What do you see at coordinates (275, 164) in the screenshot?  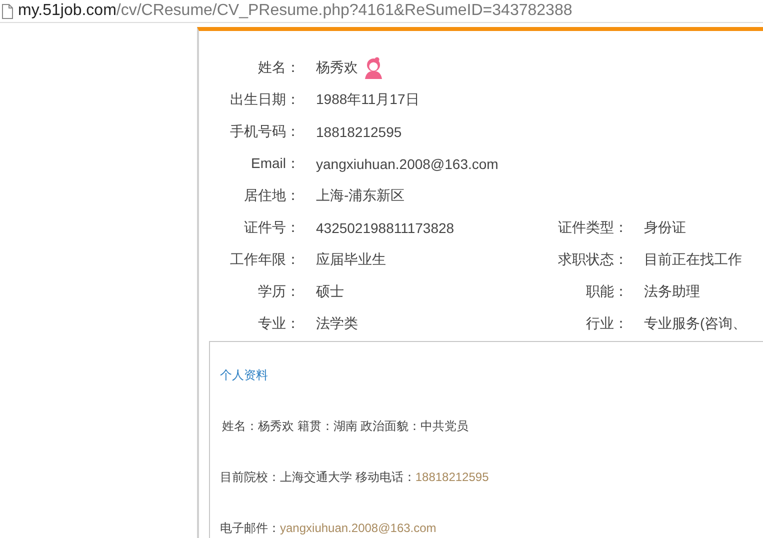 I see `field-label: Email：` at bounding box center [275, 164].